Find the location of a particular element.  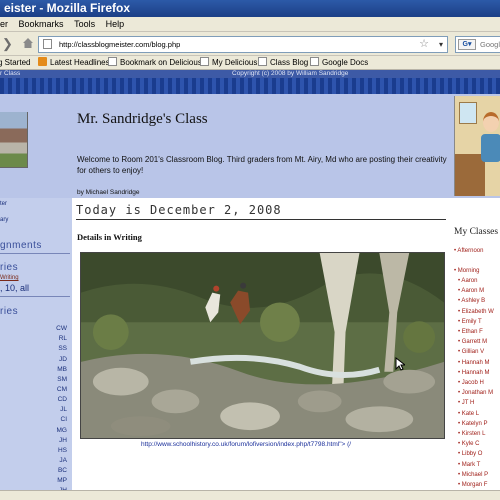

student-code: CI is located at coordinates (64, 419).